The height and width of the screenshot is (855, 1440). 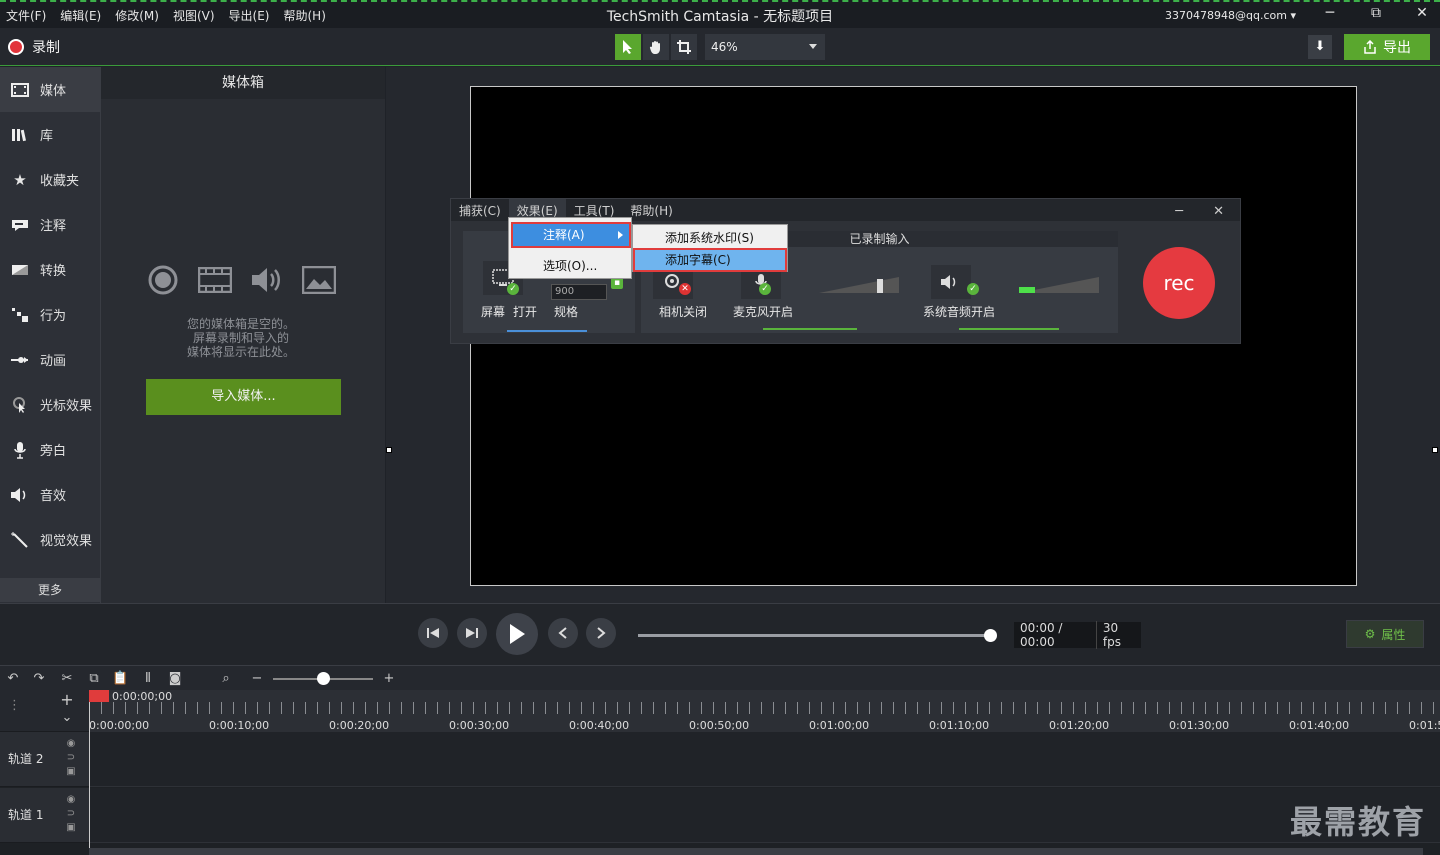 What do you see at coordinates (142, 696) in the screenshot?
I see `playhead-time: 0:00:00;00` at bounding box center [142, 696].